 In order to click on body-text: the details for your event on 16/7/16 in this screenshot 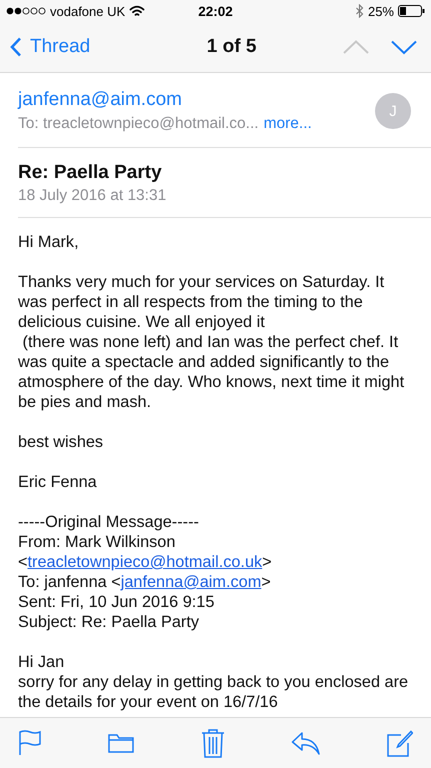, I will do `click(148, 702)`.